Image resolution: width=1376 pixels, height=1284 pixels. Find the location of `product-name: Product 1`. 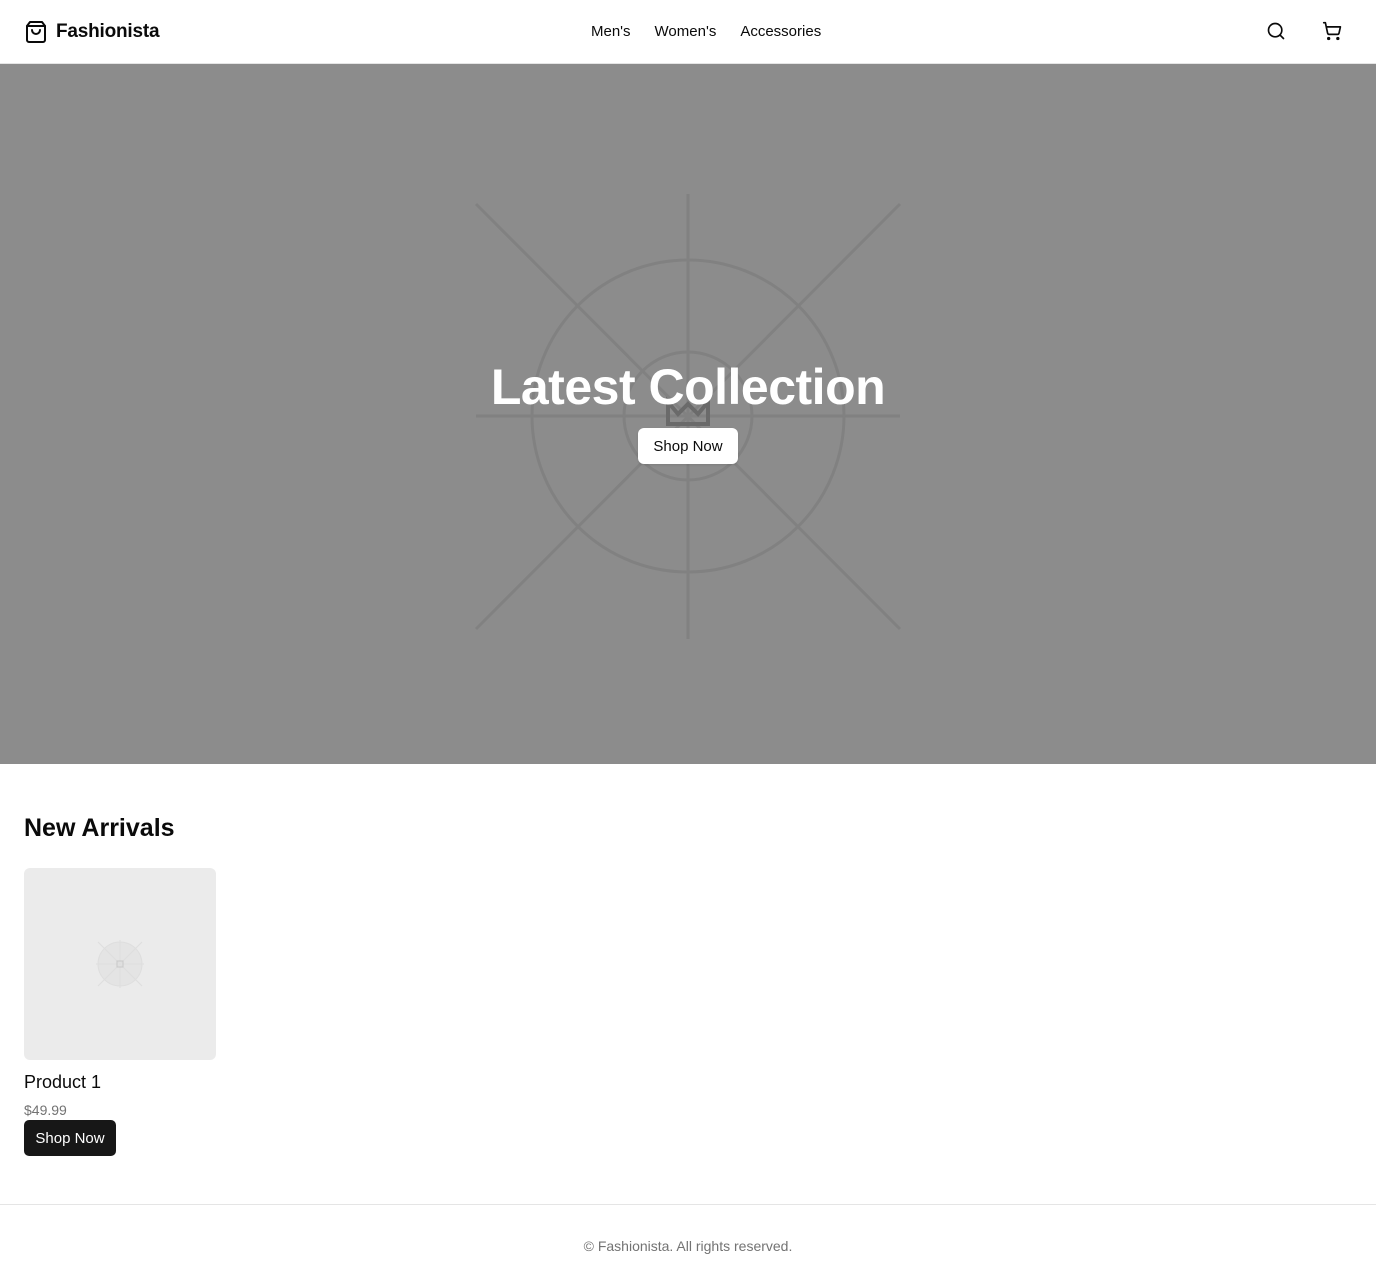

product-name: Product 1 is located at coordinates (62, 1082).